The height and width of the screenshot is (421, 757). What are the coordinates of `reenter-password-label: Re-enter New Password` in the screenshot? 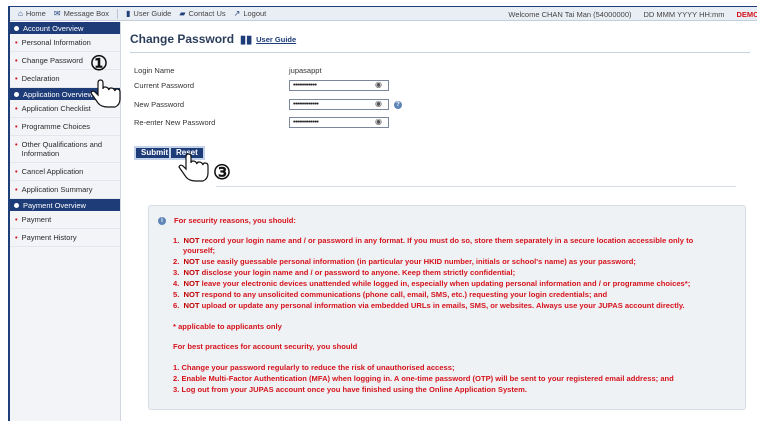 It's located at (175, 122).